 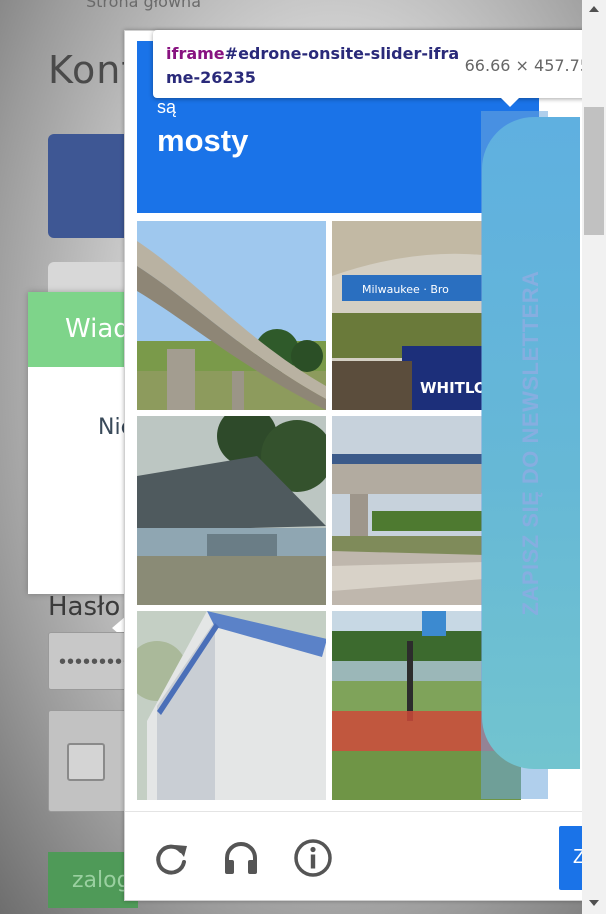 I want to click on newsletter-slider-tab: ZAPISZ SIĘ DO NEWSLETTERA, so click(x=531, y=443).